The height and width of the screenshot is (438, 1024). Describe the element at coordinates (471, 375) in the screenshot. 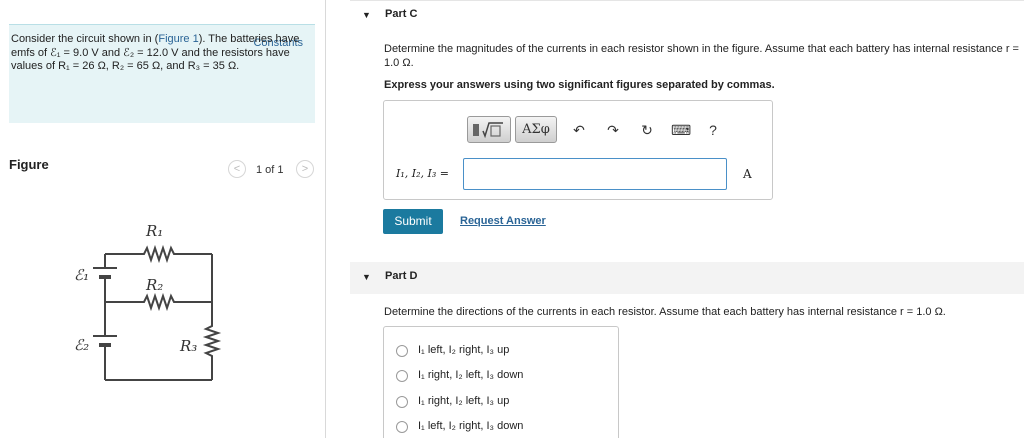

I see `option-label: I₁ right, I₂ left, I₃ down` at that location.